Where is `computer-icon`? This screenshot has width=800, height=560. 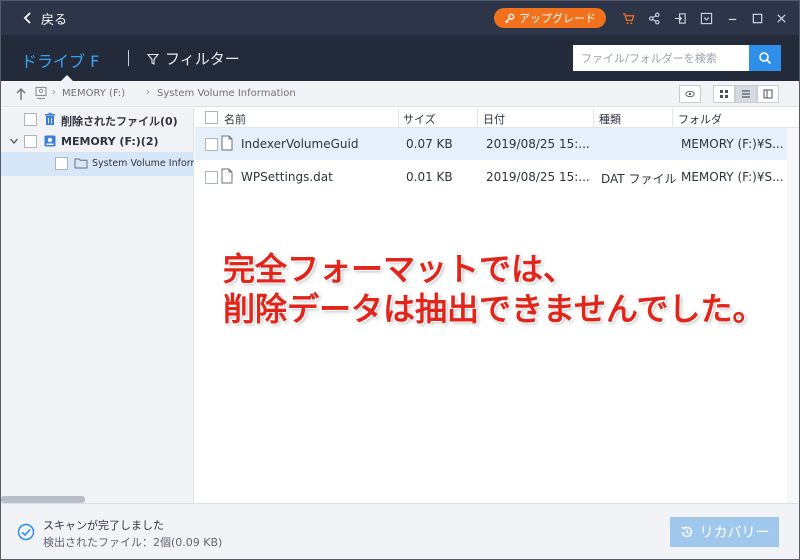
computer-icon is located at coordinates (41, 93).